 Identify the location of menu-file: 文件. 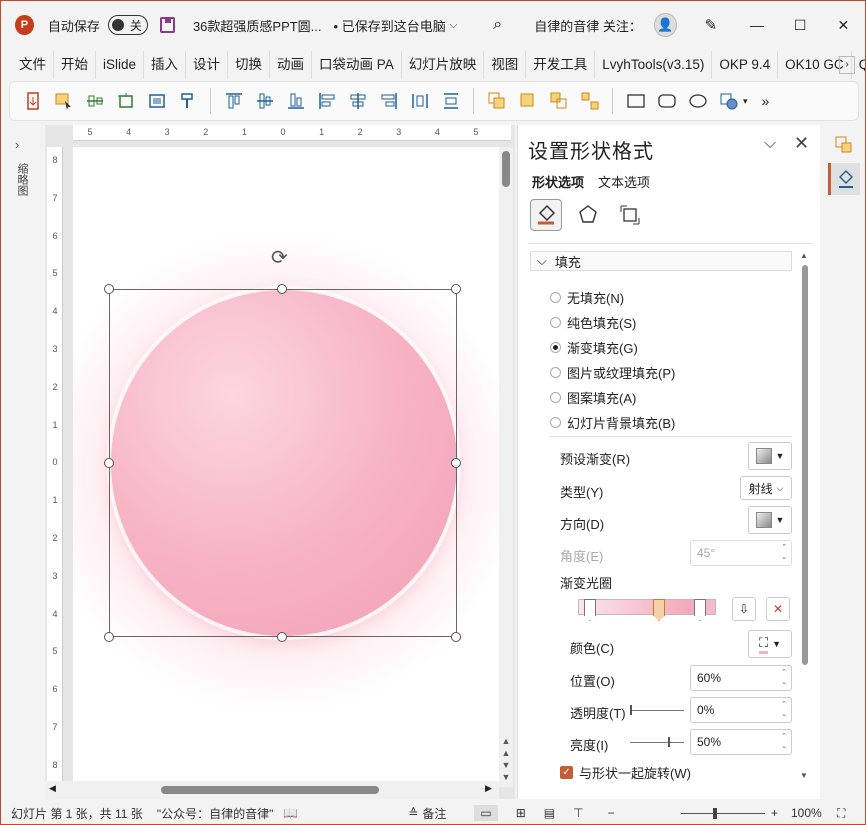
(27, 65).